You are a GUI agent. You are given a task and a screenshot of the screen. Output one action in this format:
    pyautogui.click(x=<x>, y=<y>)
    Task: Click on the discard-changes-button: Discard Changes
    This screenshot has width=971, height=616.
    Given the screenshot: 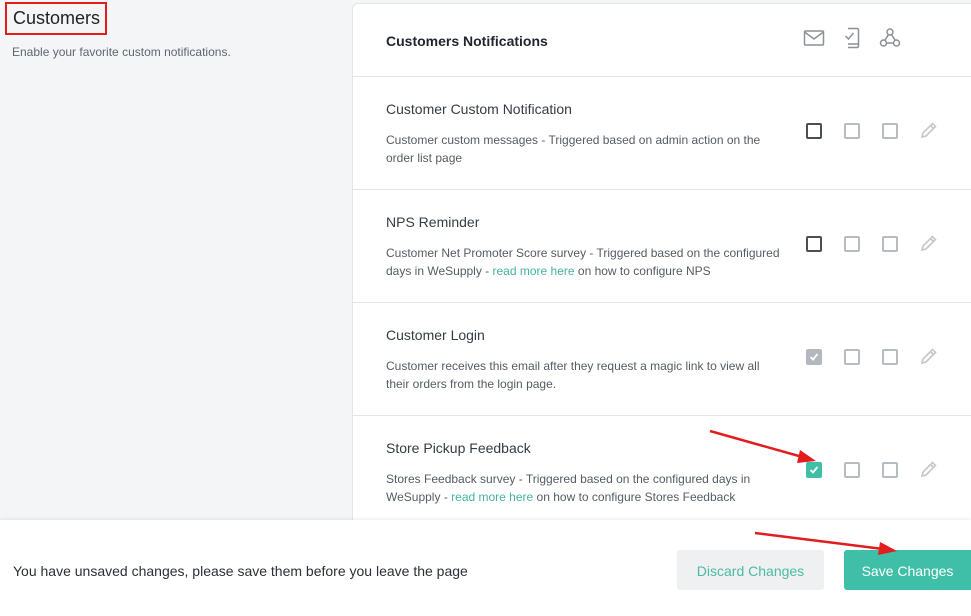 What is the action you would take?
    pyautogui.click(x=750, y=570)
    